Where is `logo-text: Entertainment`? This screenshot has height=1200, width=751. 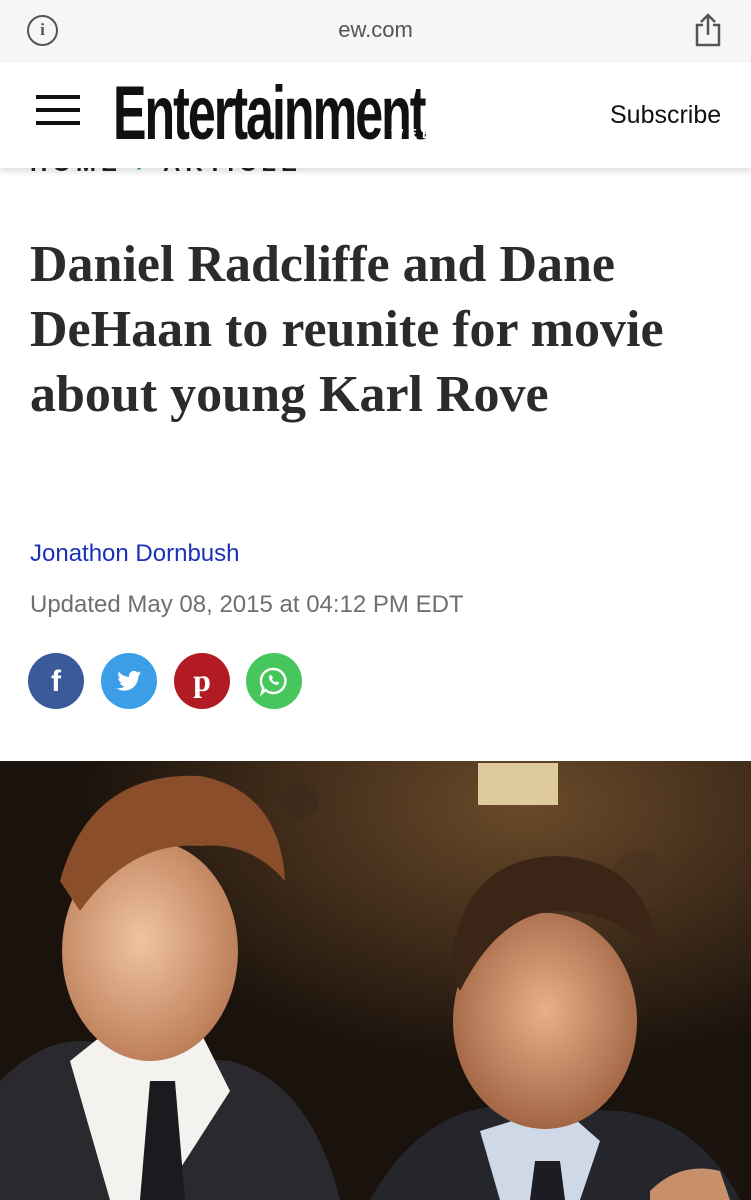 logo-text: Entertainment is located at coordinates (269, 113).